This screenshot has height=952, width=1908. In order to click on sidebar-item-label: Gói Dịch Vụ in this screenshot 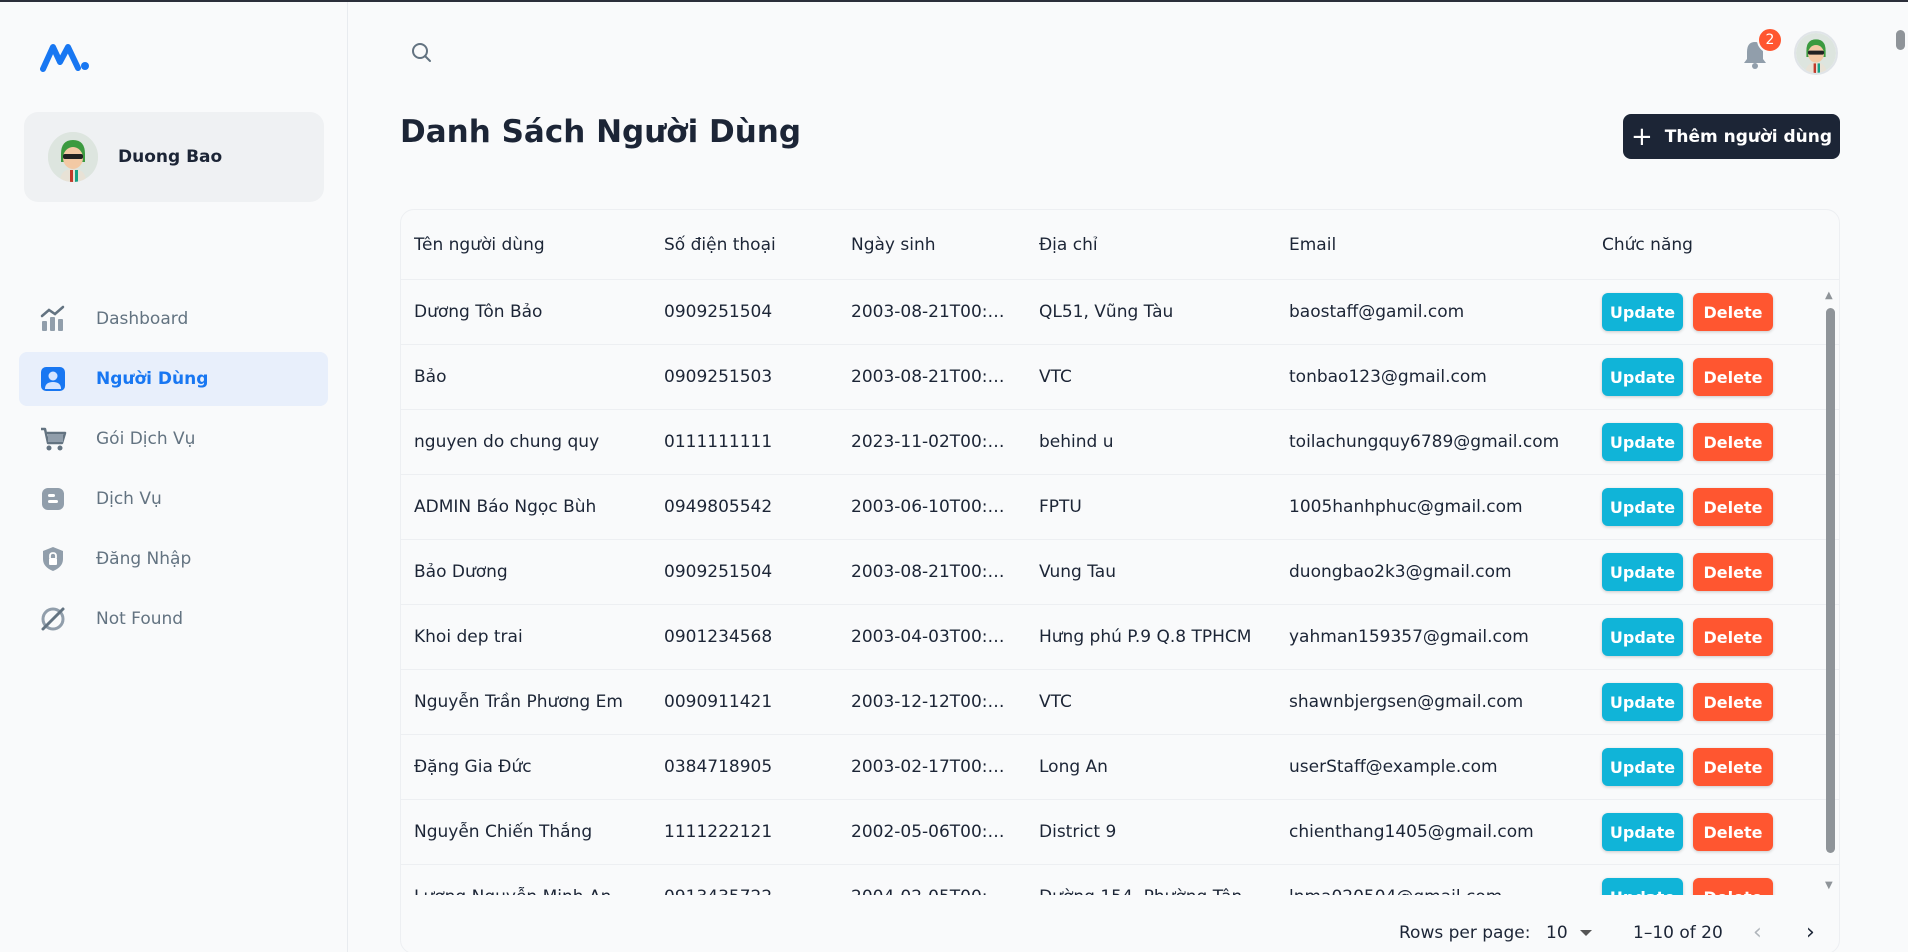, I will do `click(146, 439)`.